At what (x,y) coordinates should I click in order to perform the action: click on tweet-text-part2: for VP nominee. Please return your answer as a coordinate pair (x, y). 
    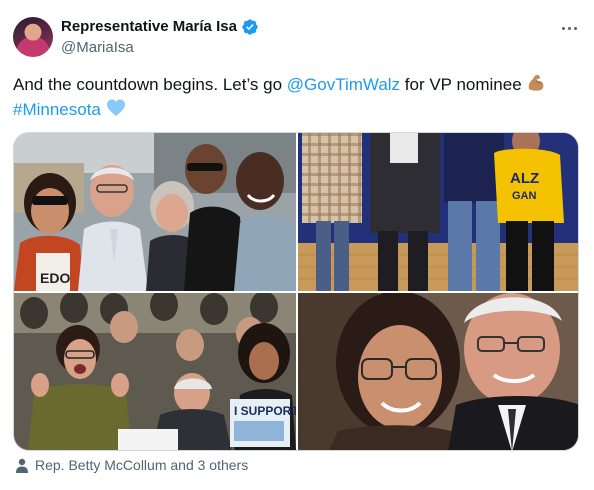
    Looking at the image, I should click on (463, 84).